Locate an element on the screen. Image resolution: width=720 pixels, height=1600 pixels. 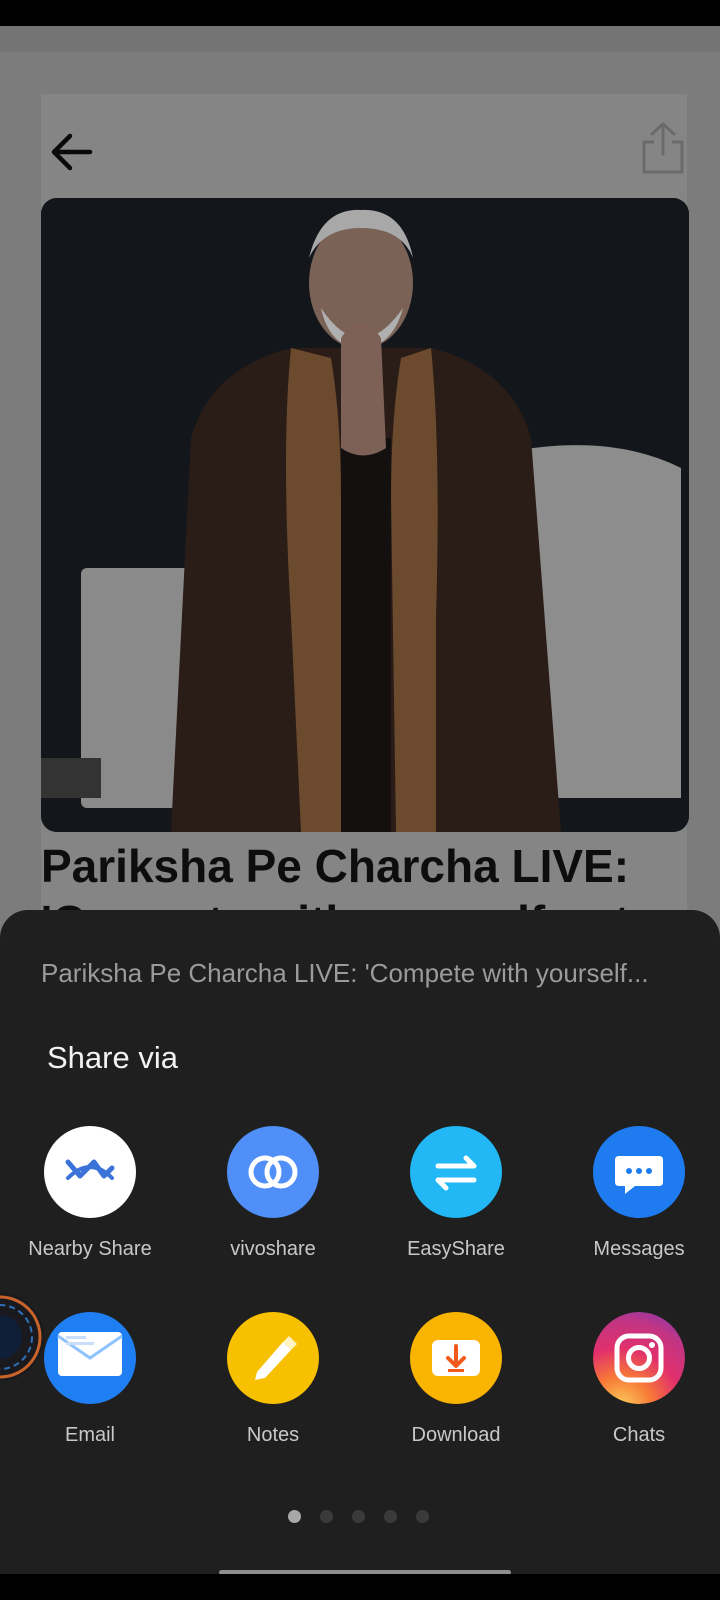
navigation-bar is located at coordinates (360, 1587).